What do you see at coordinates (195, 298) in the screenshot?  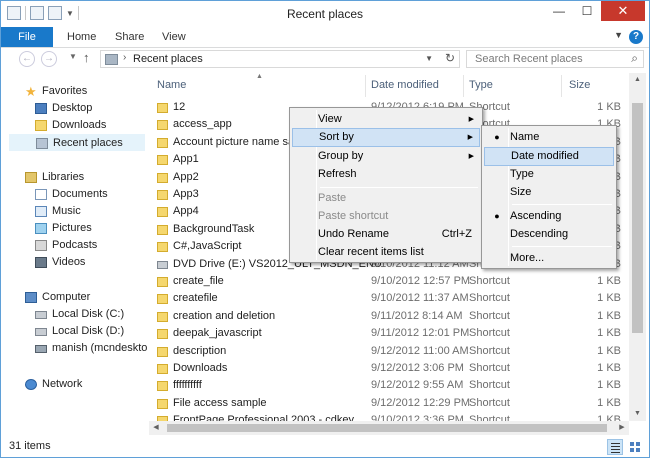 I see `file-name: createfile` at bounding box center [195, 298].